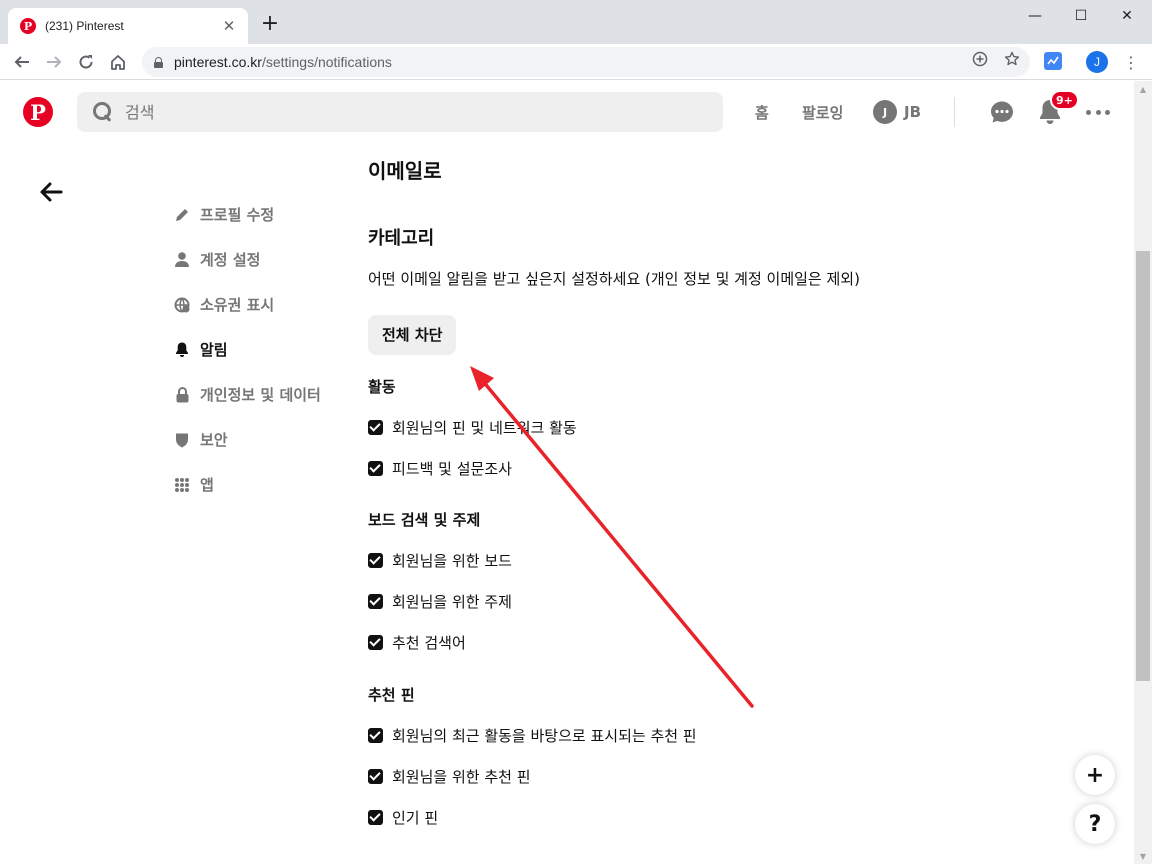 Image resolution: width=1152 pixels, height=864 pixels. Describe the element at coordinates (452, 469) in the screenshot. I see `checkbox-label: 피드백 및 설문조사` at that location.